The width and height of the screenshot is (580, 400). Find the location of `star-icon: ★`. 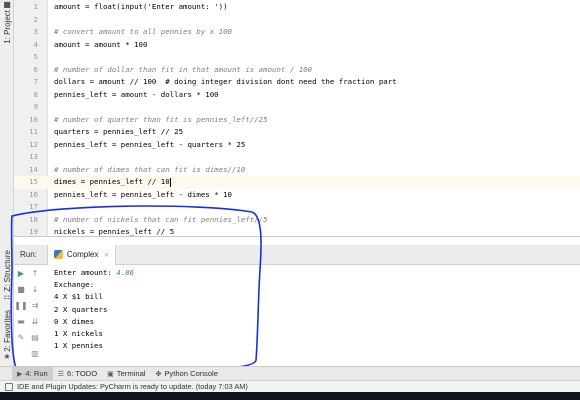

star-icon: ★ is located at coordinates (7, 356).